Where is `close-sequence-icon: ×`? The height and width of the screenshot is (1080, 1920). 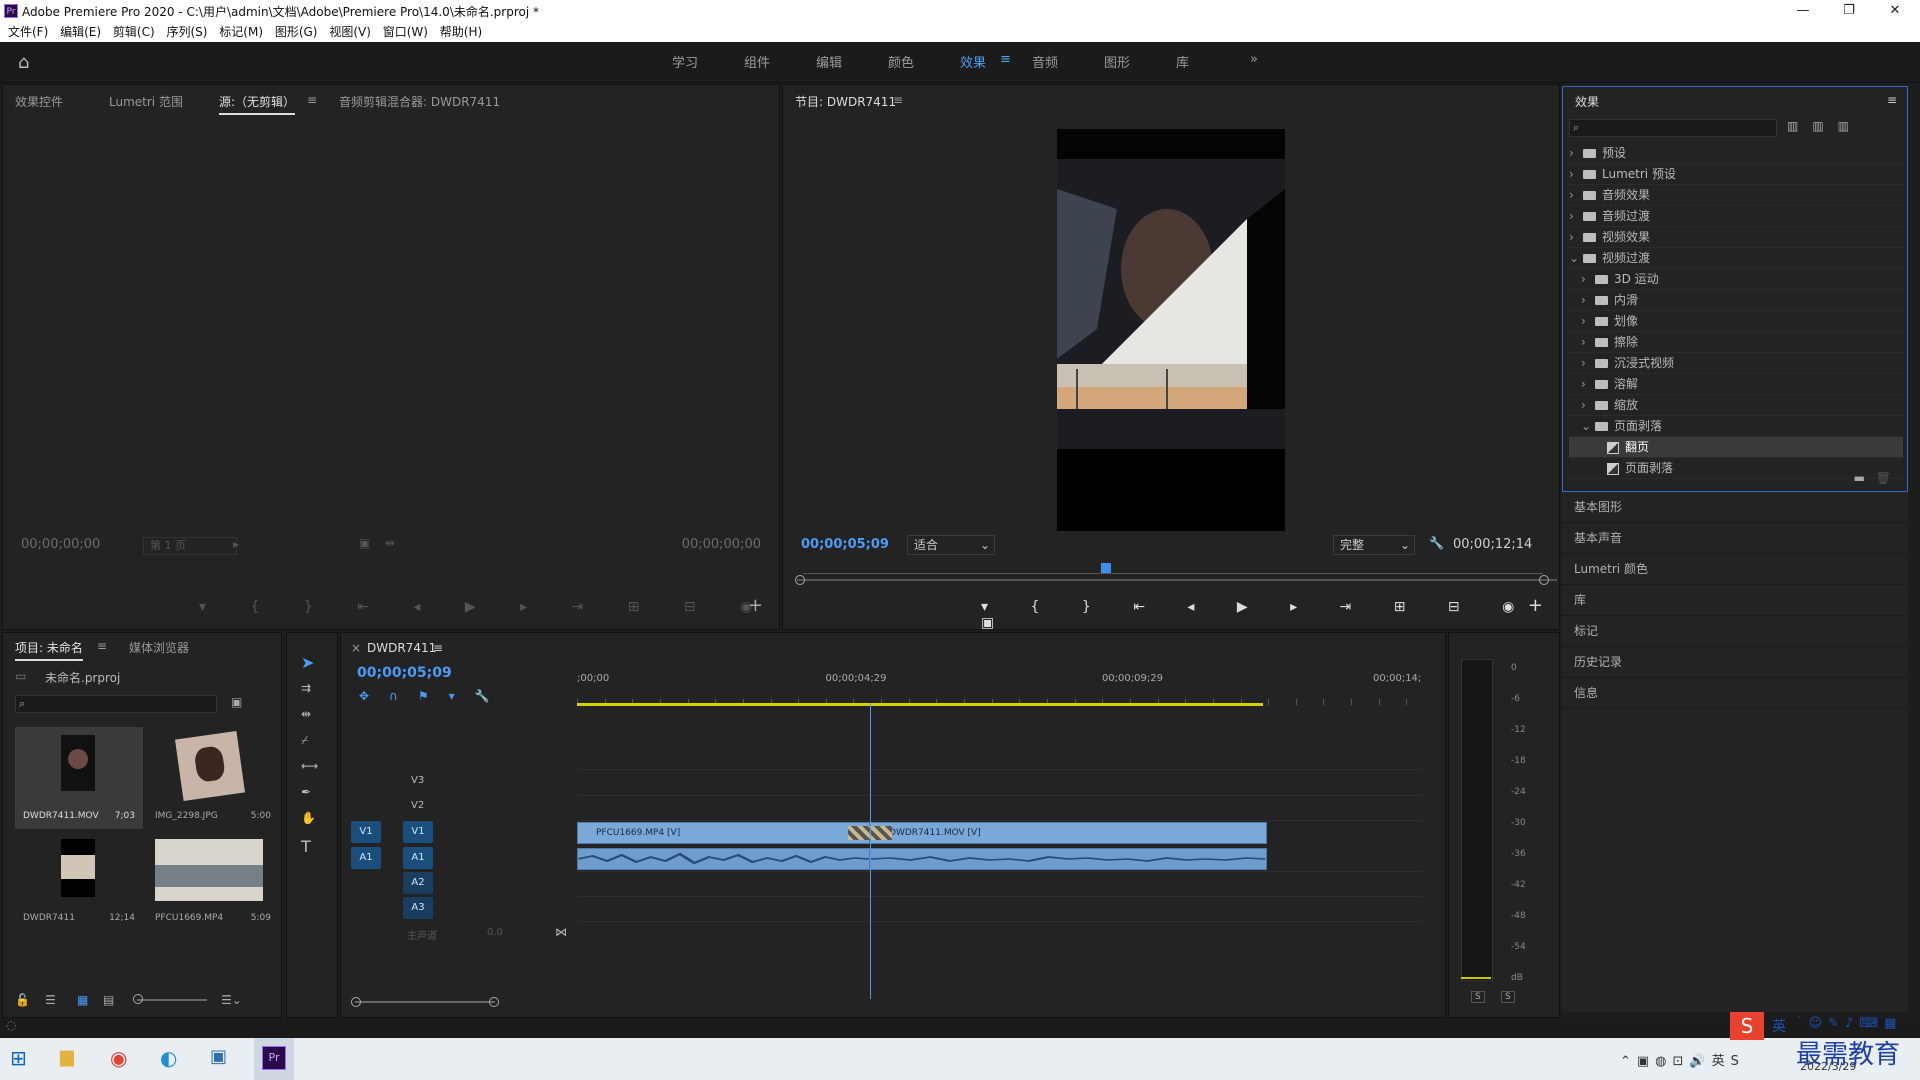
close-sequence-icon: × is located at coordinates (356, 648).